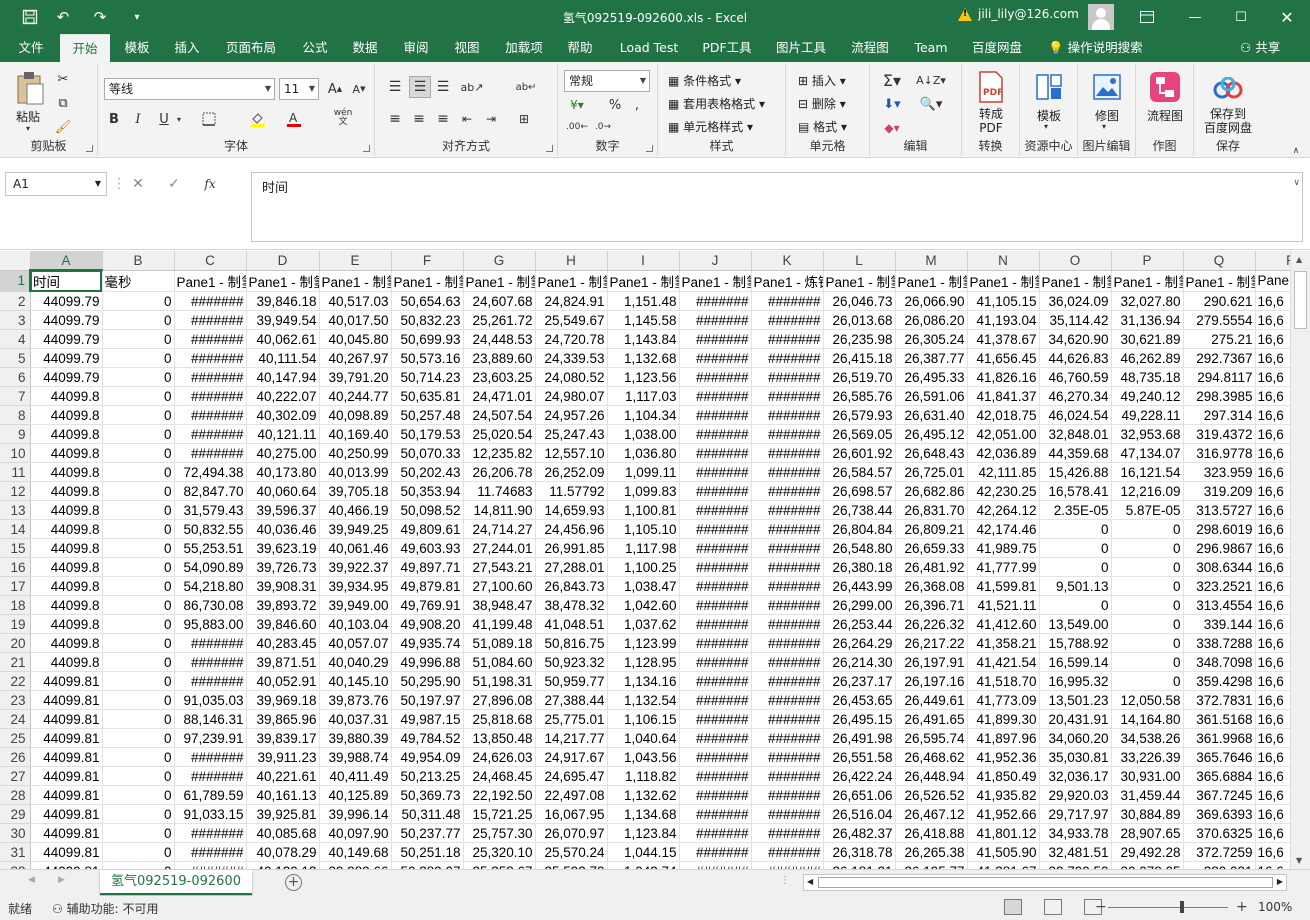 This screenshot has height=920, width=1310. What do you see at coordinates (1299, 259) in the screenshot?
I see `scroll-up-icon: ▲` at bounding box center [1299, 259].